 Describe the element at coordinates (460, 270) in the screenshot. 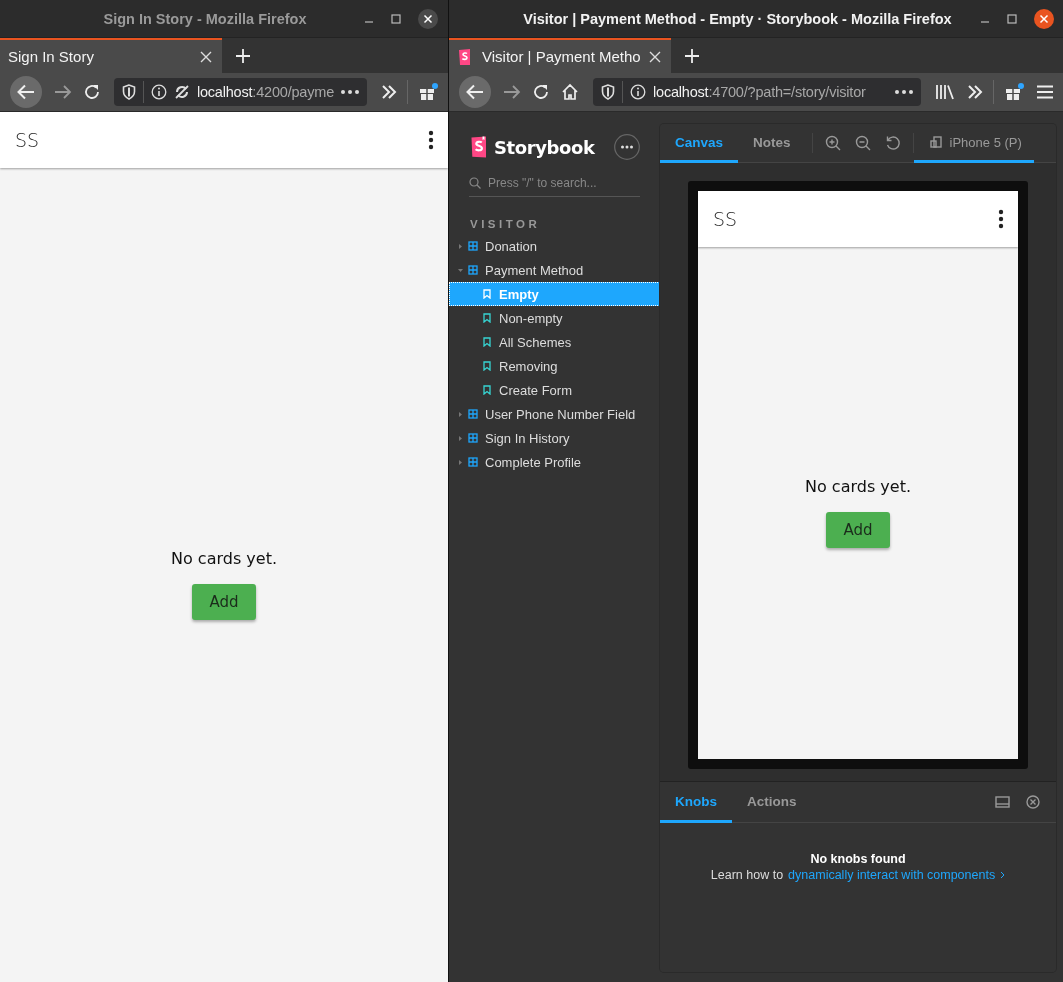

I see `caret-down-icon` at that location.